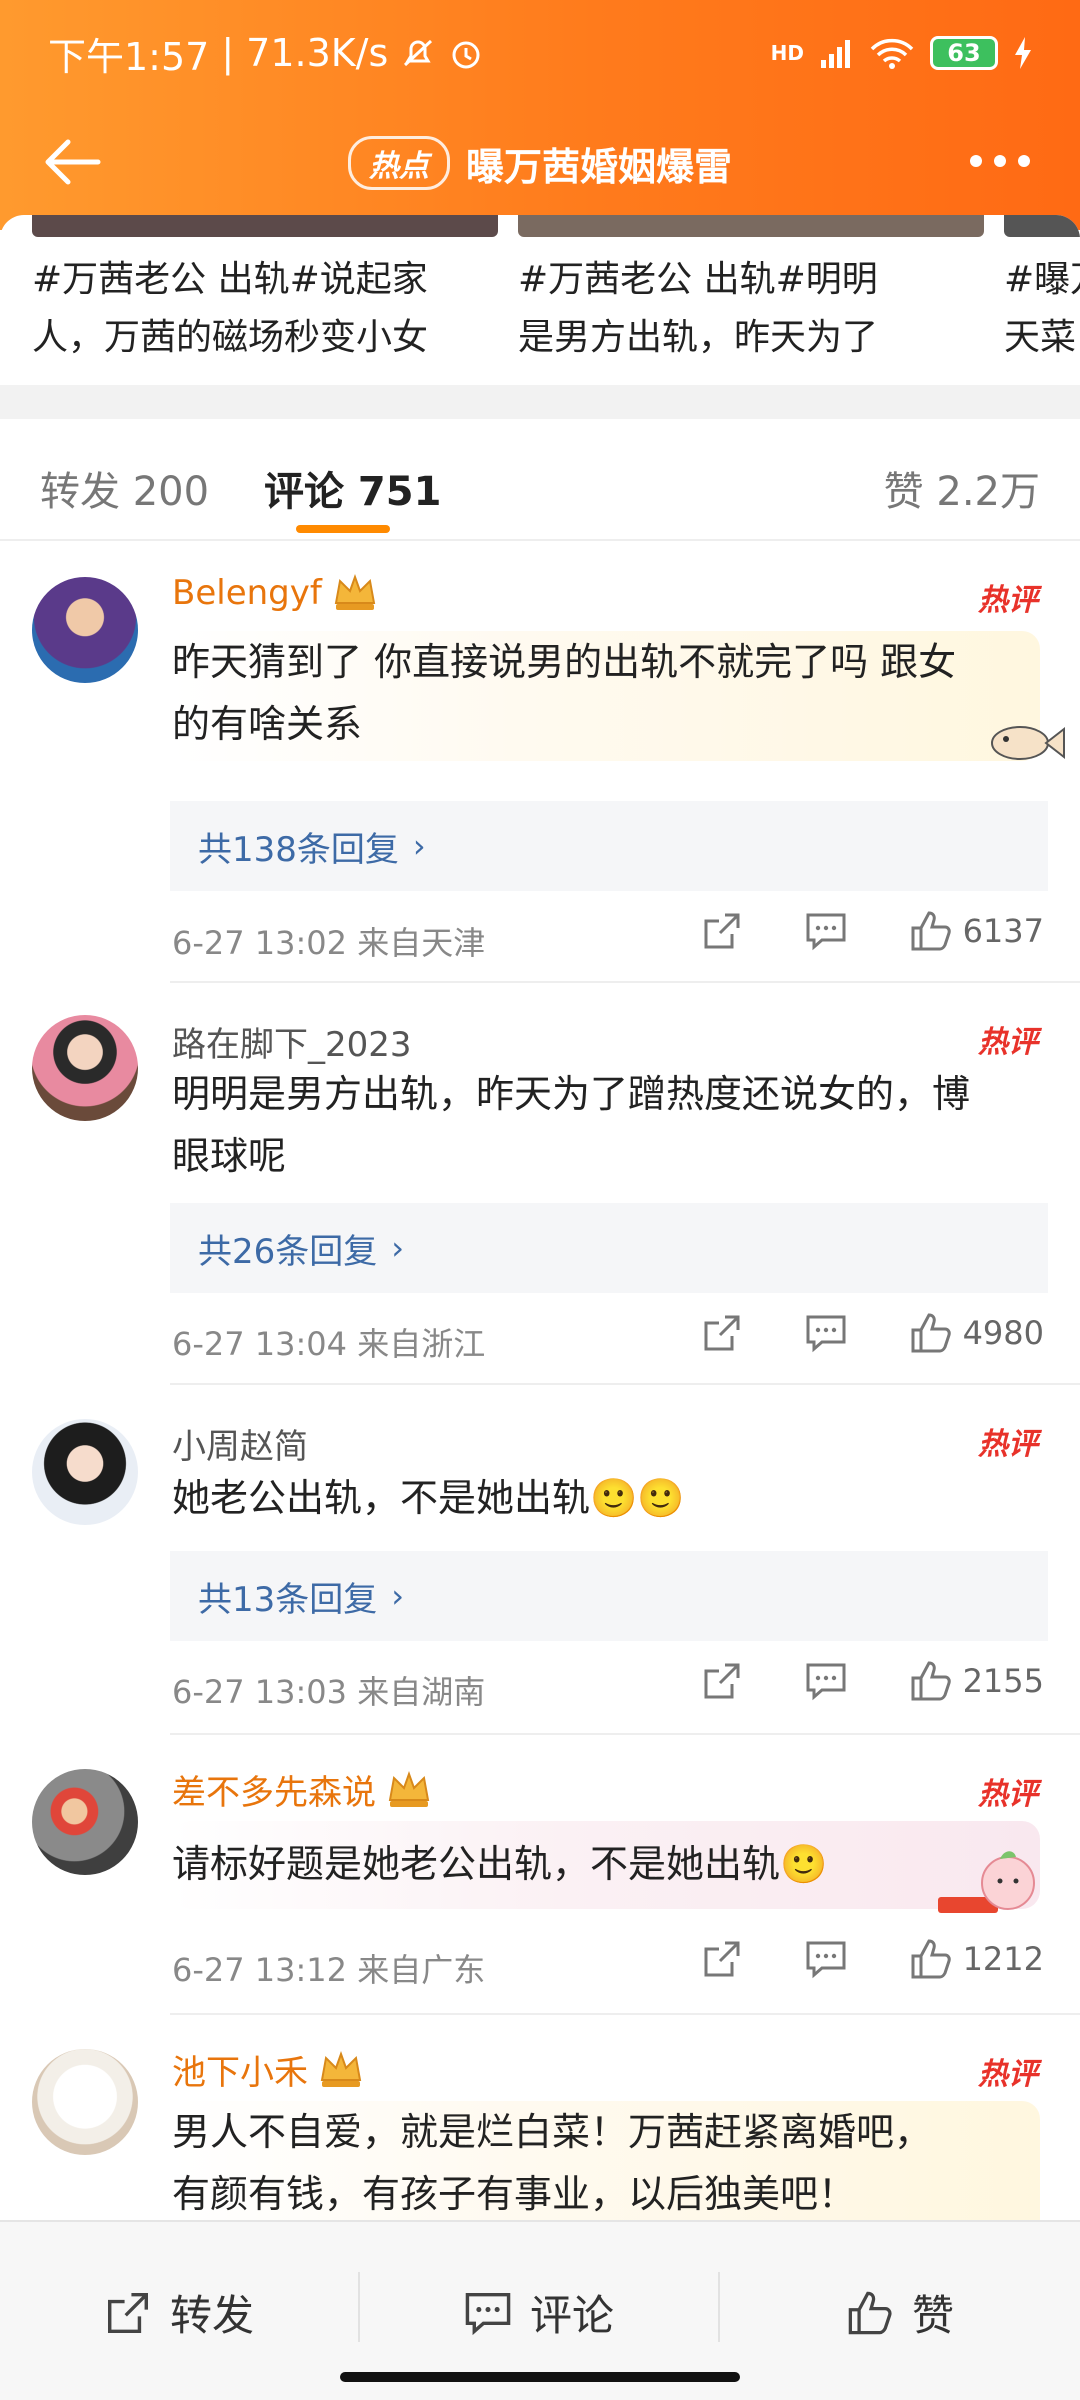  I want to click on comment-meta: 6-27 13:04 来自浙江, so click(329, 1344).